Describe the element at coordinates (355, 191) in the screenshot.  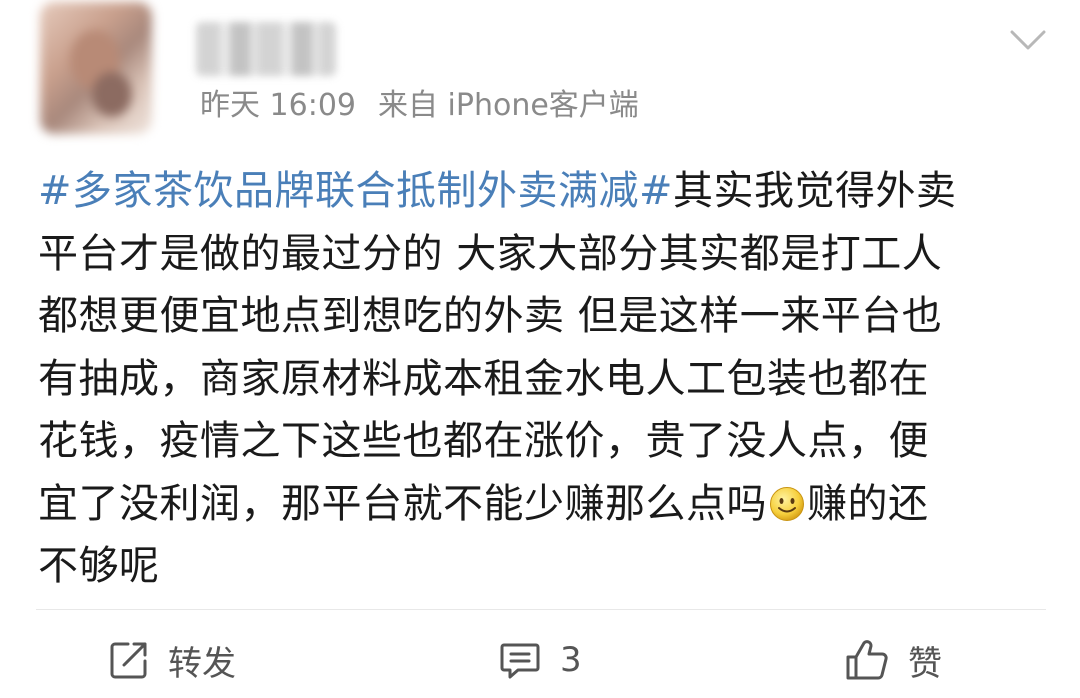
I see `topic-link: #多家茶饮品牌联合抵制外卖满减#` at that location.